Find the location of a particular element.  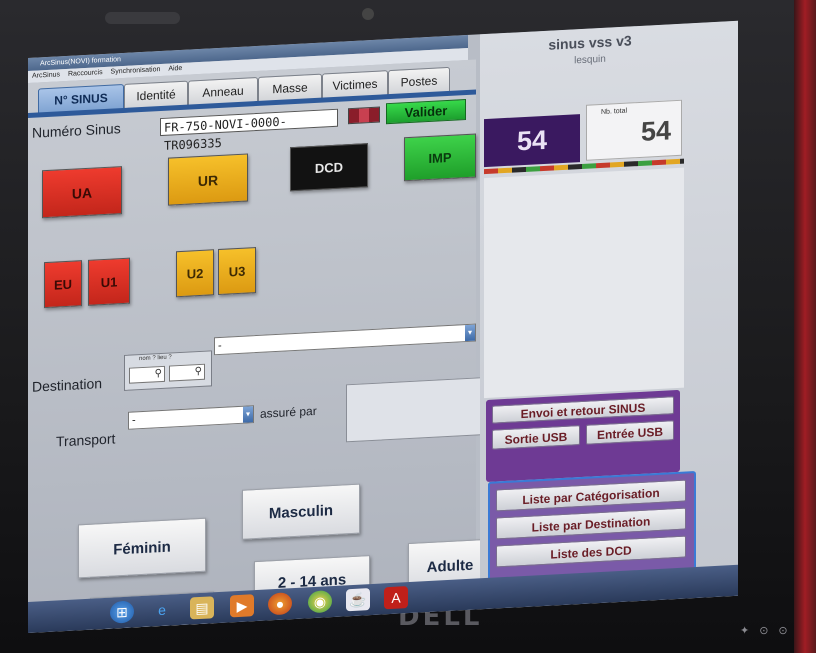

menu-aide: Aide is located at coordinates (175, 69).